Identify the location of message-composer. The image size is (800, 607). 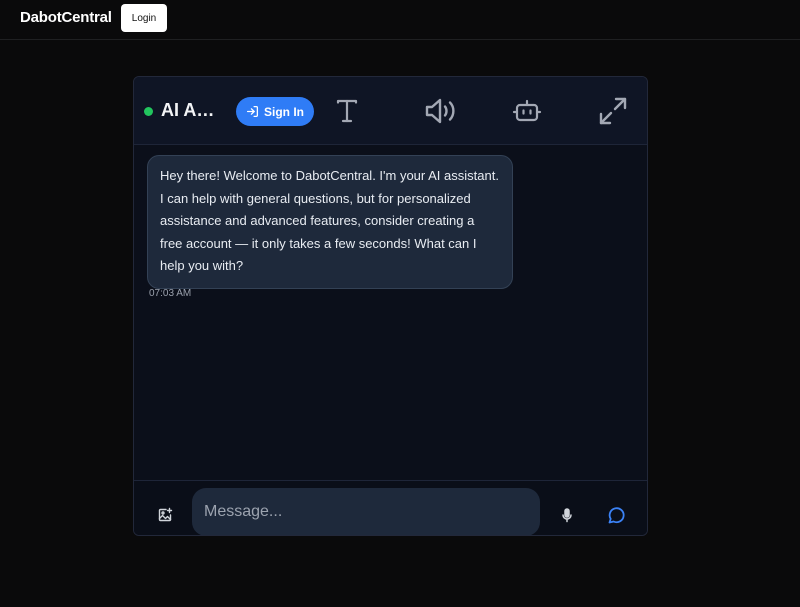
(390, 507).